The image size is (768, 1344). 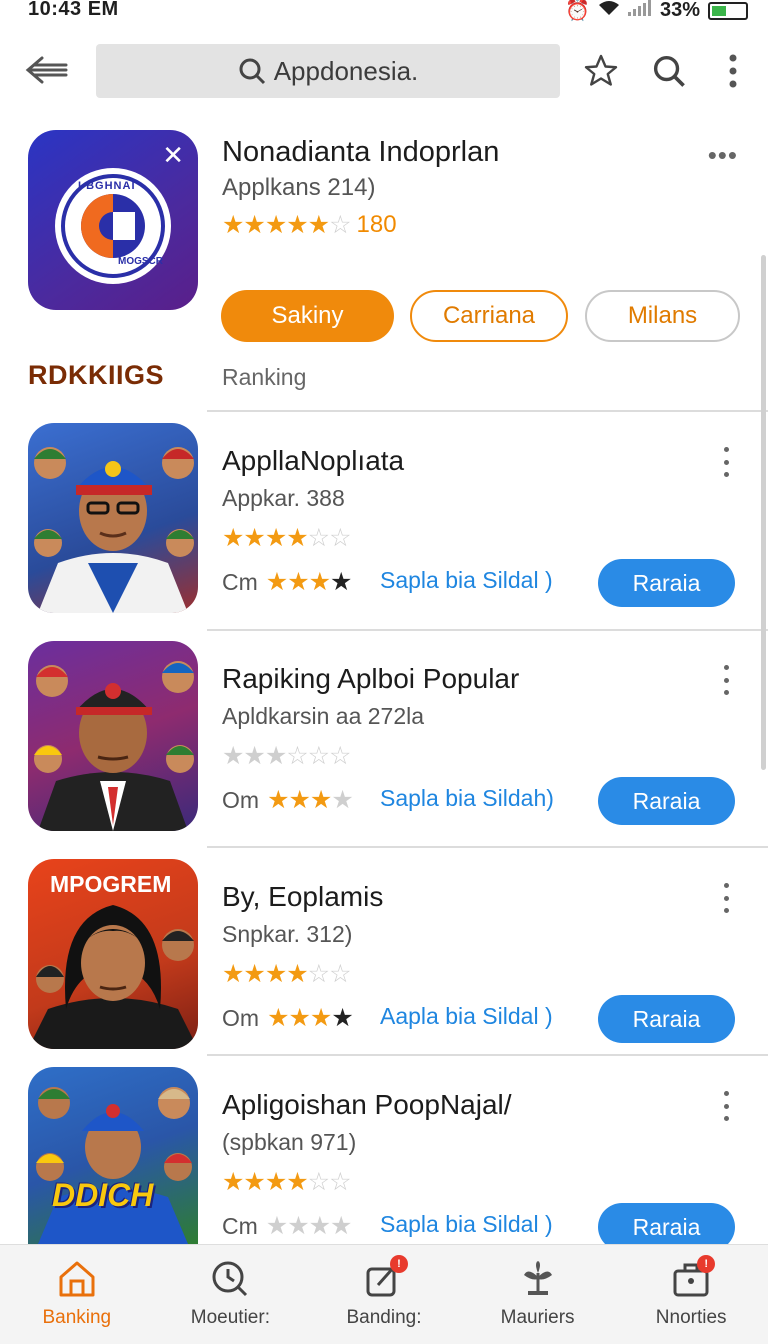 I want to click on app-meta: Cm ★★★★, so click(x=287, y=582).